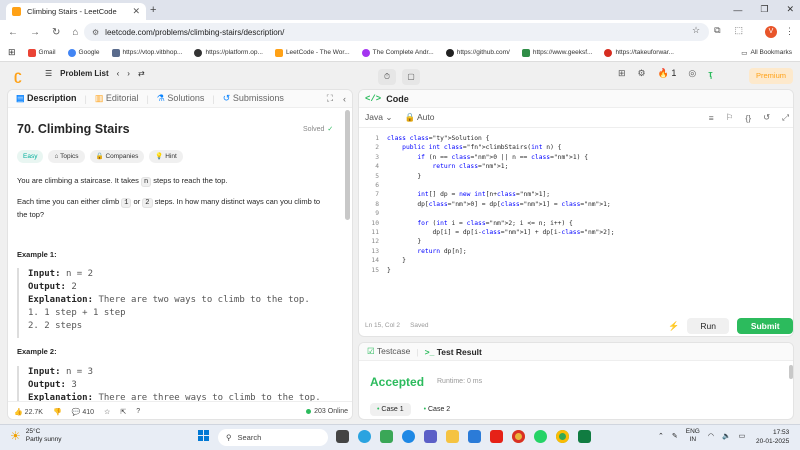 Image resolution: width=800 pixels, height=450 pixels. Describe the element at coordinates (95, 32) in the screenshot. I see `site-info-icon: ⚙` at that location.